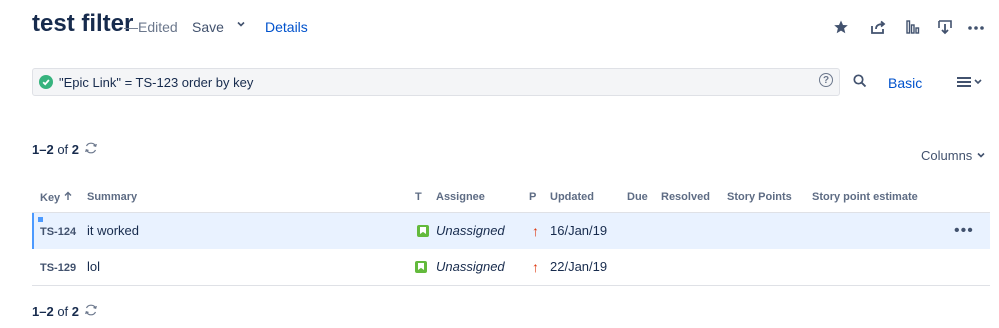 This screenshot has width=999, height=328. Describe the element at coordinates (418, 197) in the screenshot. I see `col-header-type: T` at that location.